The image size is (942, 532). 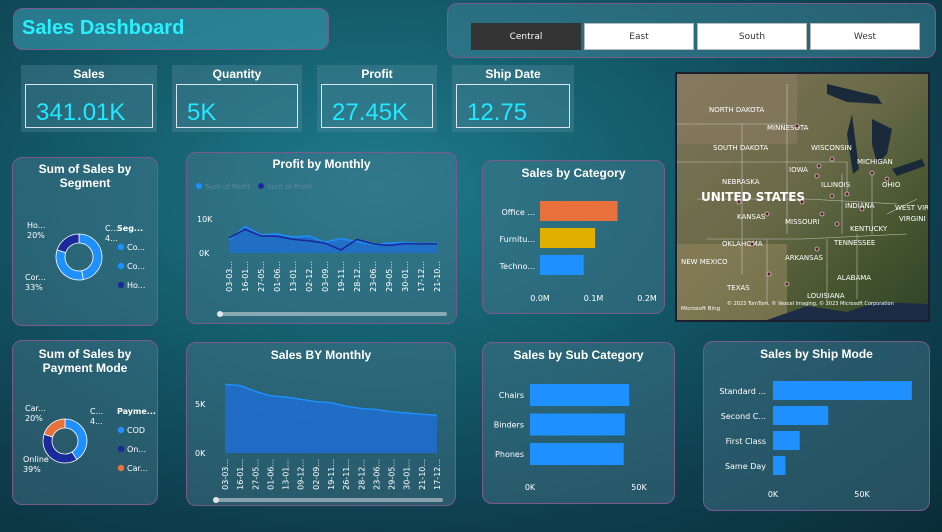 What do you see at coordinates (875, 162) in the screenshot?
I see `map-label-michigan: MICHIGAN` at bounding box center [875, 162].